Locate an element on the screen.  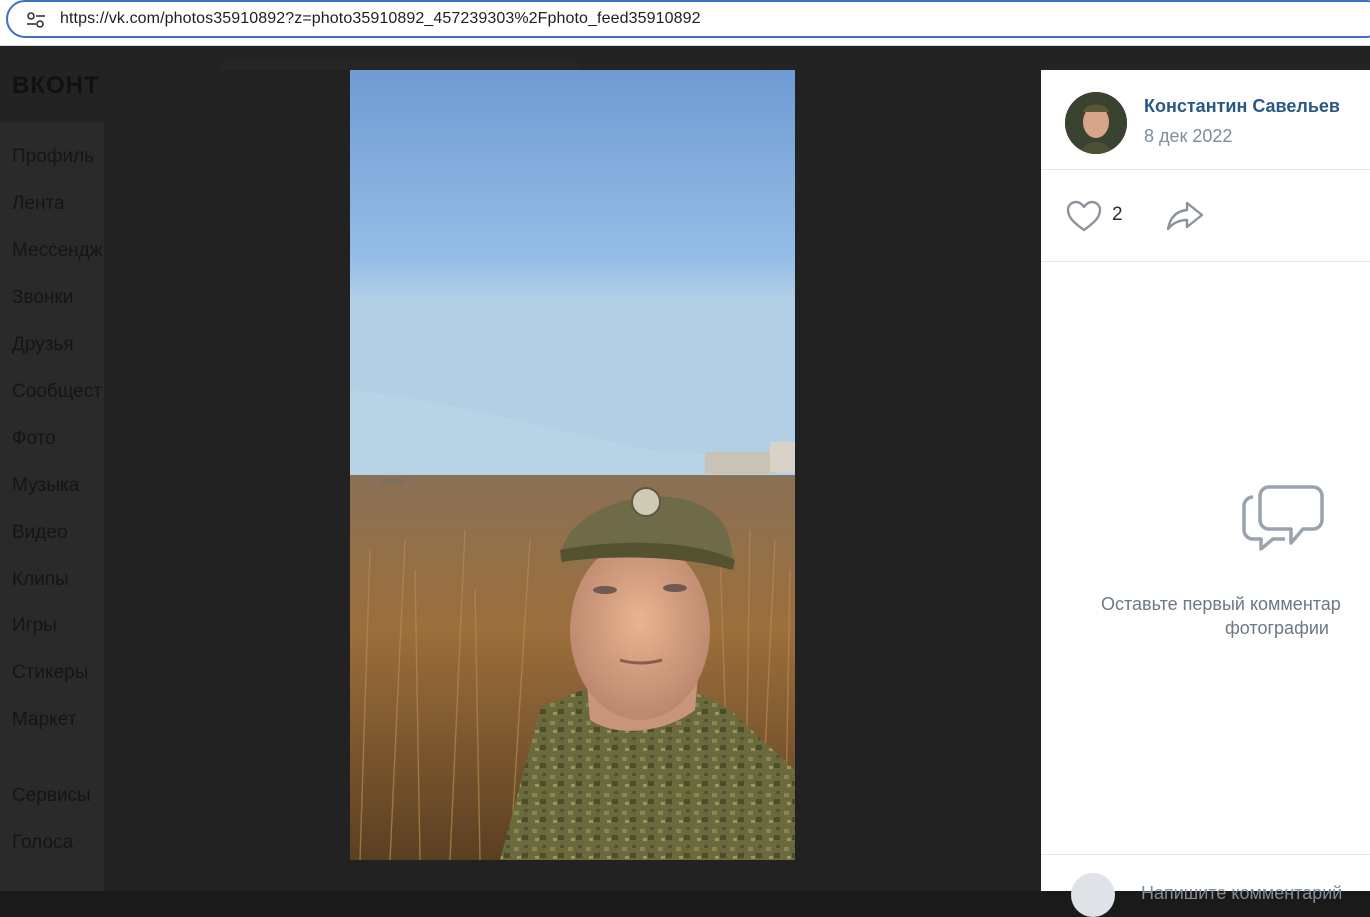
comment-compose: Напишите комментарий is located at coordinates (1205, 885).